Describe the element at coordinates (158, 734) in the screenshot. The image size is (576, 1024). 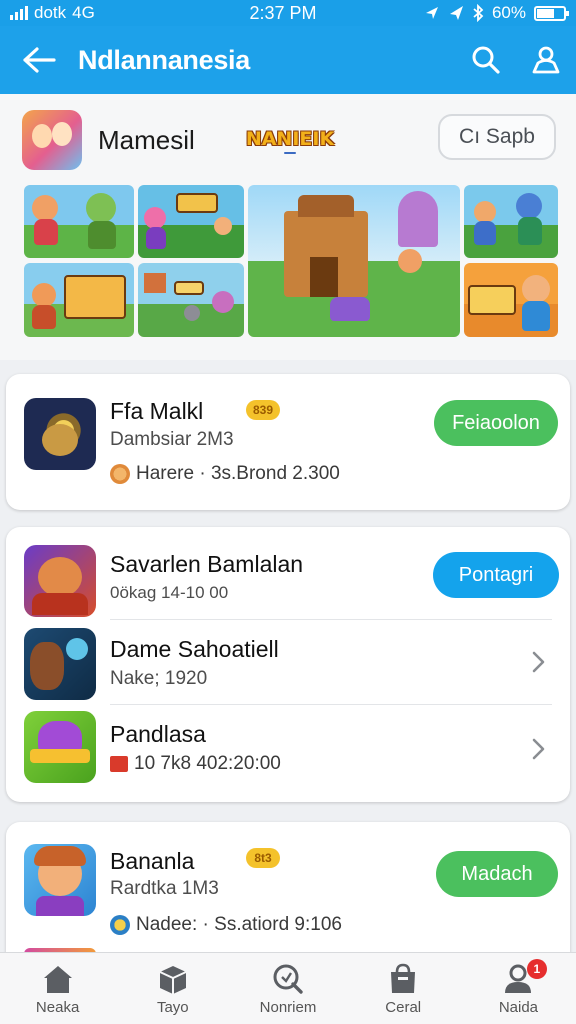
I see `app-name: Pandlasa` at that location.